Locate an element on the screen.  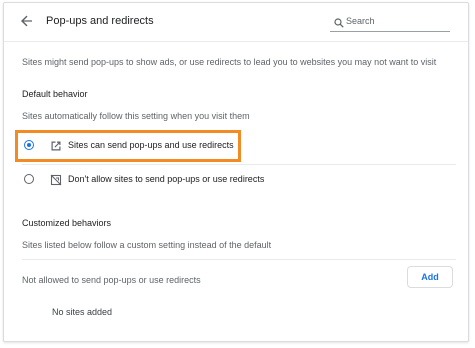
radio-block-popups is located at coordinates (29, 179).